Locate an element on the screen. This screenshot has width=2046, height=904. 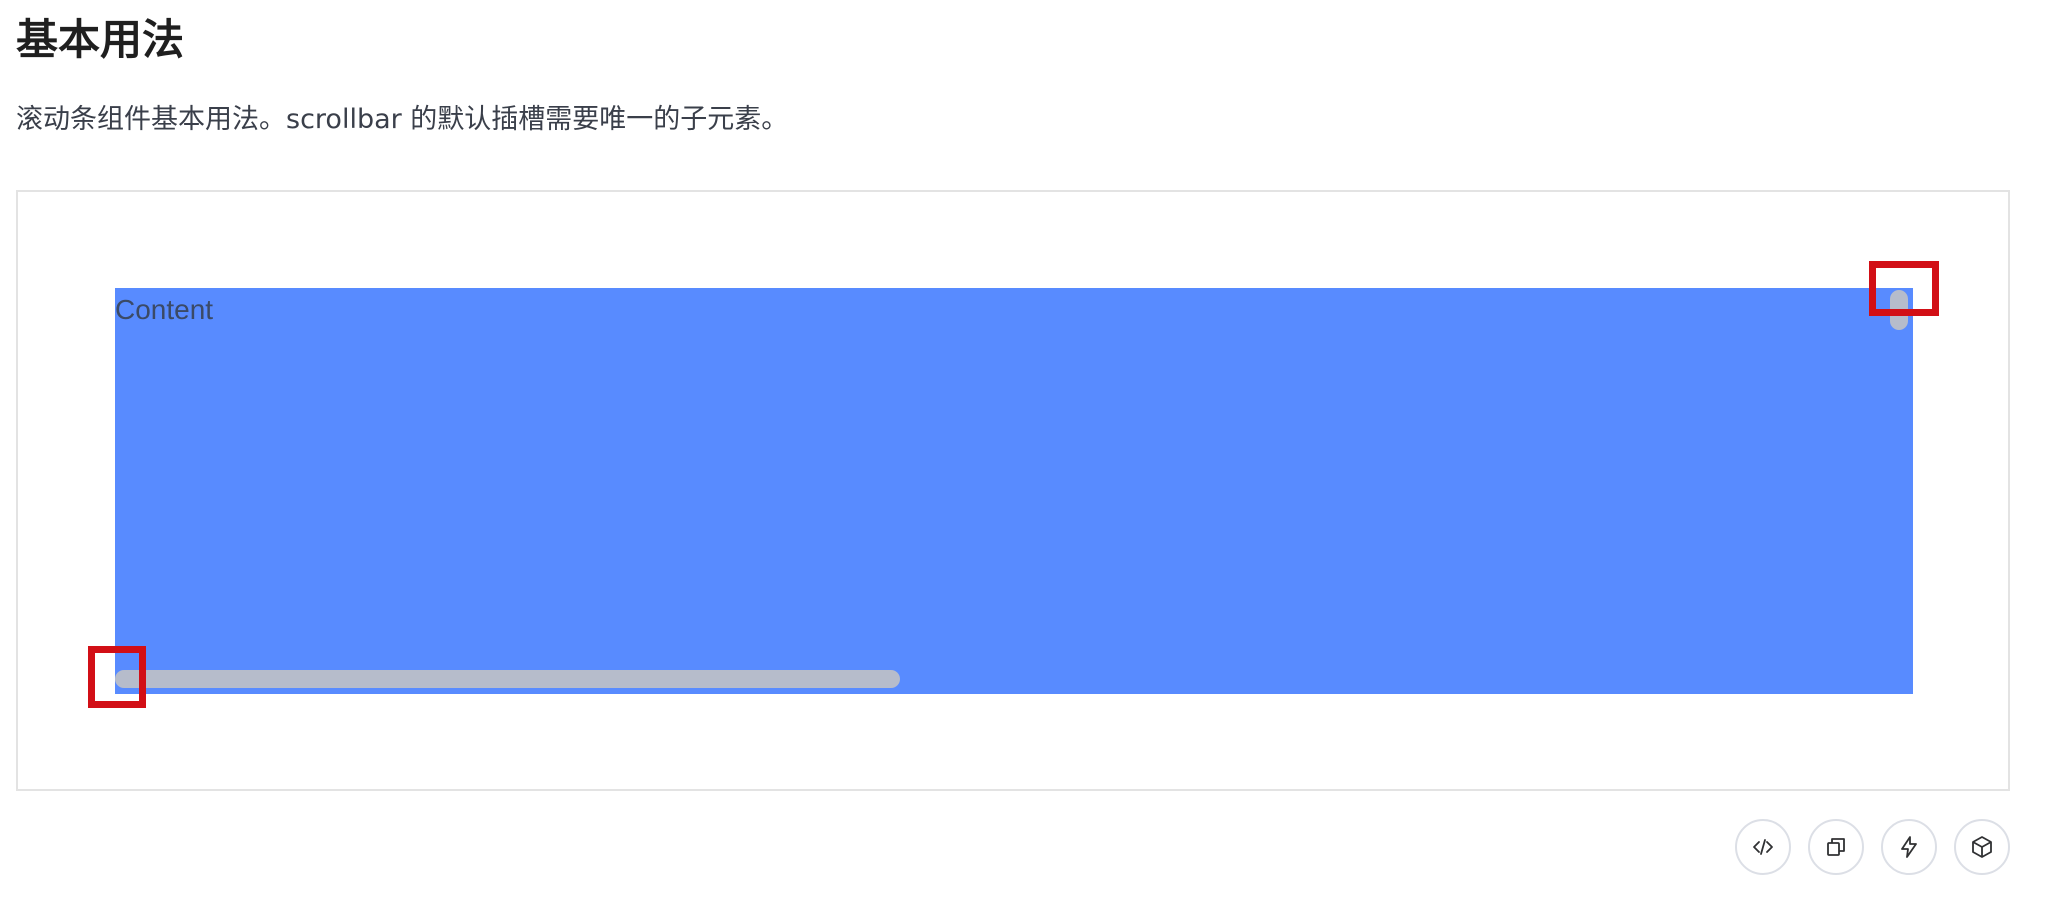
lightning-icon is located at coordinates (1909, 847).